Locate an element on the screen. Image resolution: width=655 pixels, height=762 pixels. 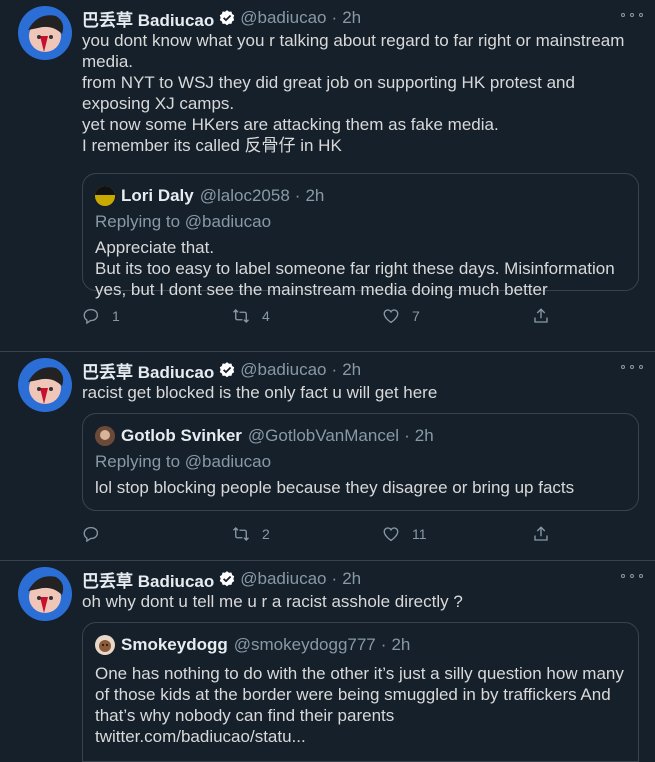
like-button: 7 is located at coordinates (457, 316).